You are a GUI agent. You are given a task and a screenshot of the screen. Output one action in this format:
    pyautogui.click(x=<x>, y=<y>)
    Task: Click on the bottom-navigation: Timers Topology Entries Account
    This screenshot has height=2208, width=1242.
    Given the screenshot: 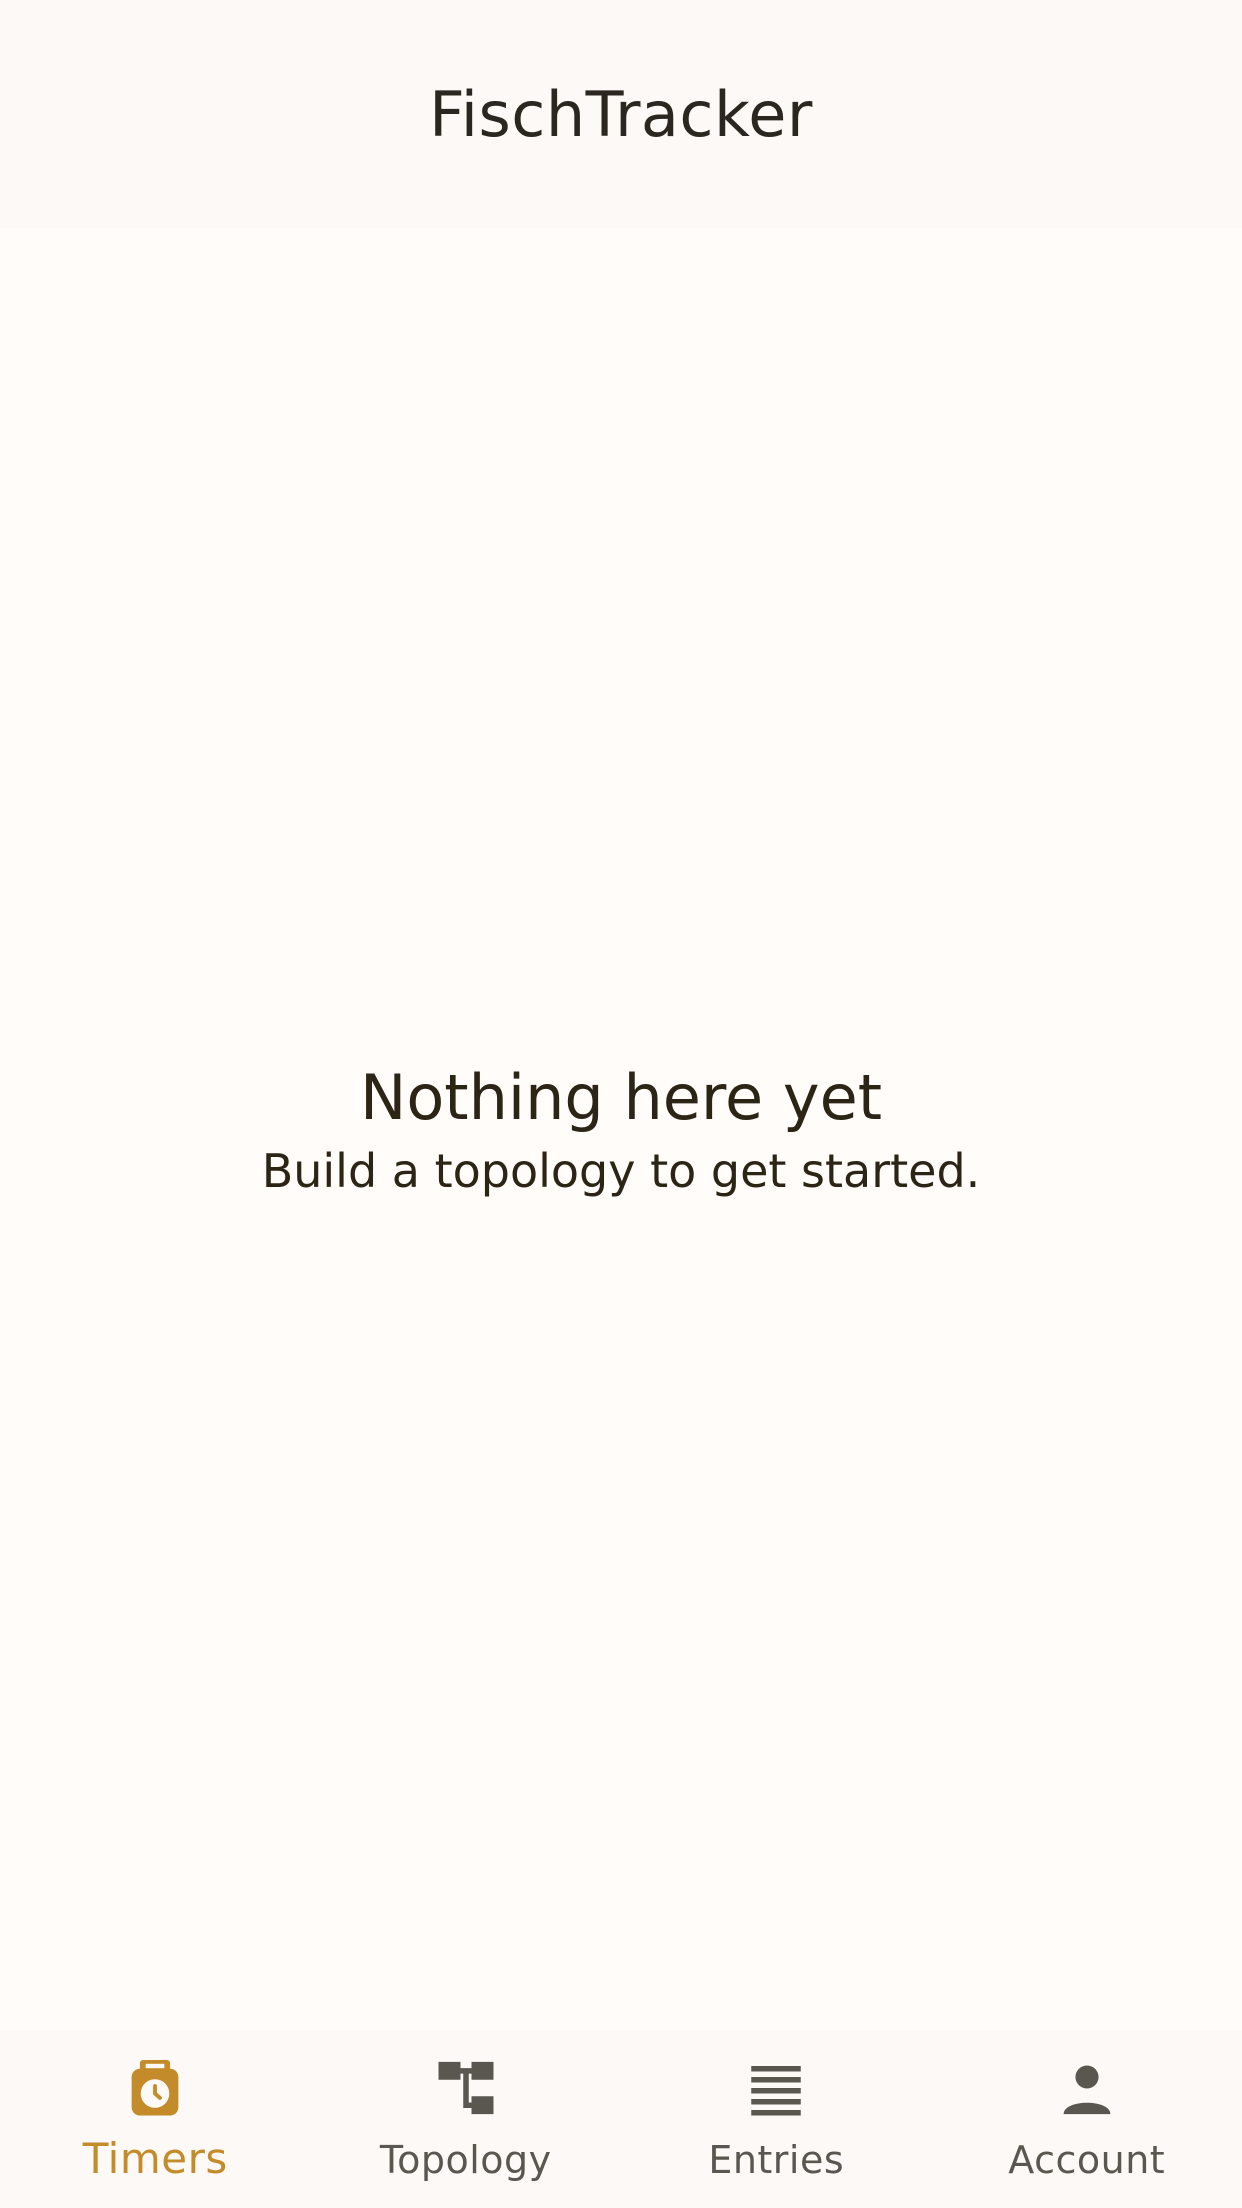 What is the action you would take?
    pyautogui.click(x=621, y=2119)
    